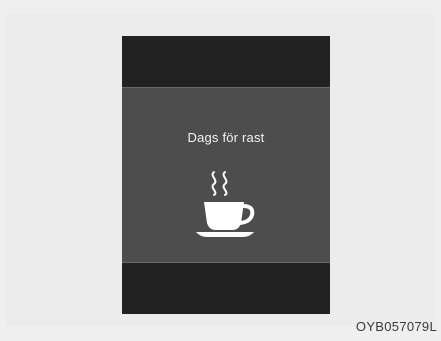 This screenshot has height=341, width=441. Describe the element at coordinates (225, 204) in the screenshot. I see `coffee-cup-icon` at that location.